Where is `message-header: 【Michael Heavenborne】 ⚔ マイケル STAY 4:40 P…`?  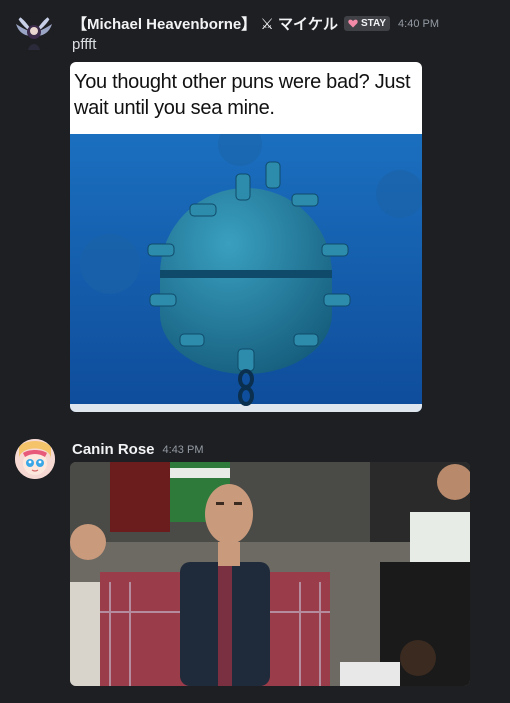 message-header: 【Michael Heavenborne】 ⚔ マイケル STAY 4:40 P… is located at coordinates (255, 23).